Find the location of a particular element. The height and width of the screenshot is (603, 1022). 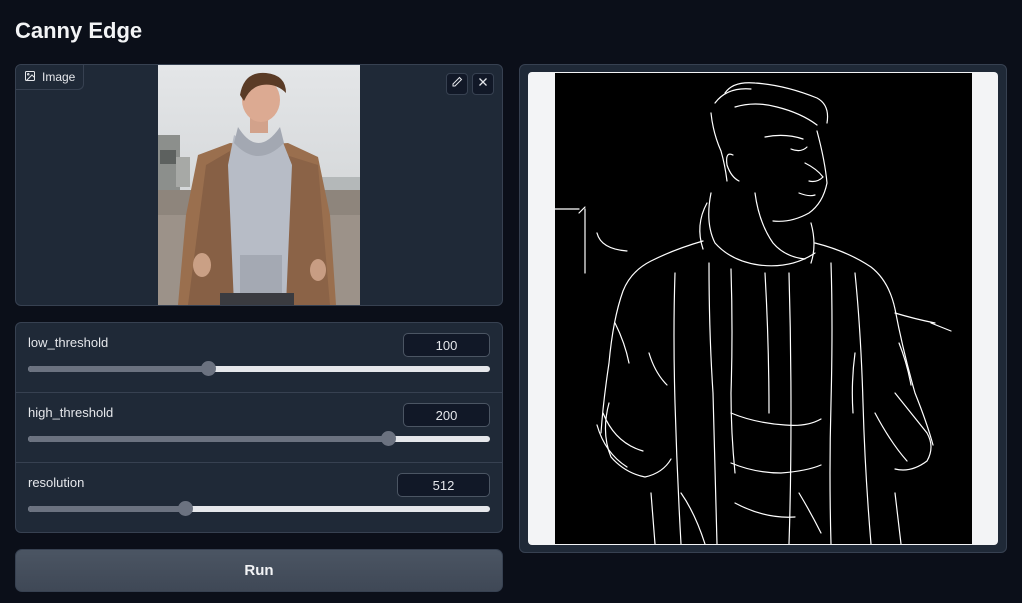

low-threshold-input: 100 is located at coordinates (446, 345).